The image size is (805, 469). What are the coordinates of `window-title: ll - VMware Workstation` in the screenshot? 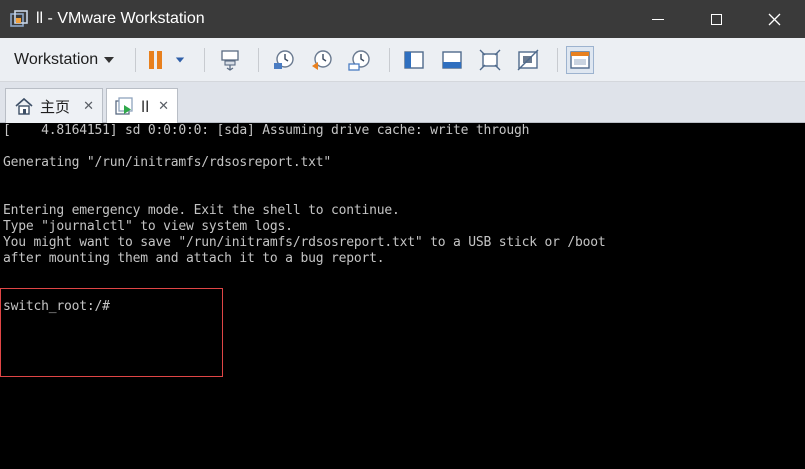 It's located at (120, 18).